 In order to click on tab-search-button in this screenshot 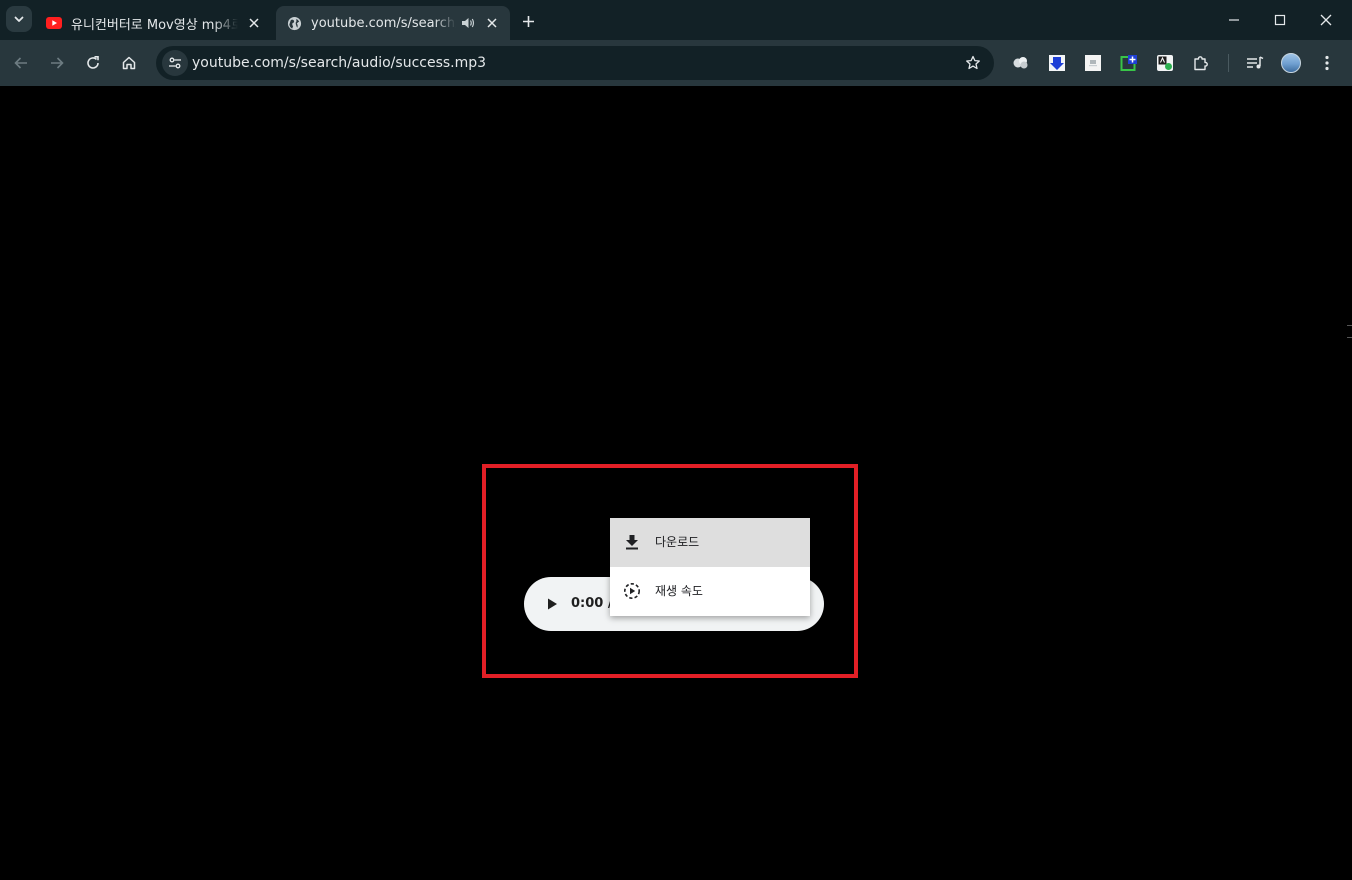, I will do `click(19, 19)`.